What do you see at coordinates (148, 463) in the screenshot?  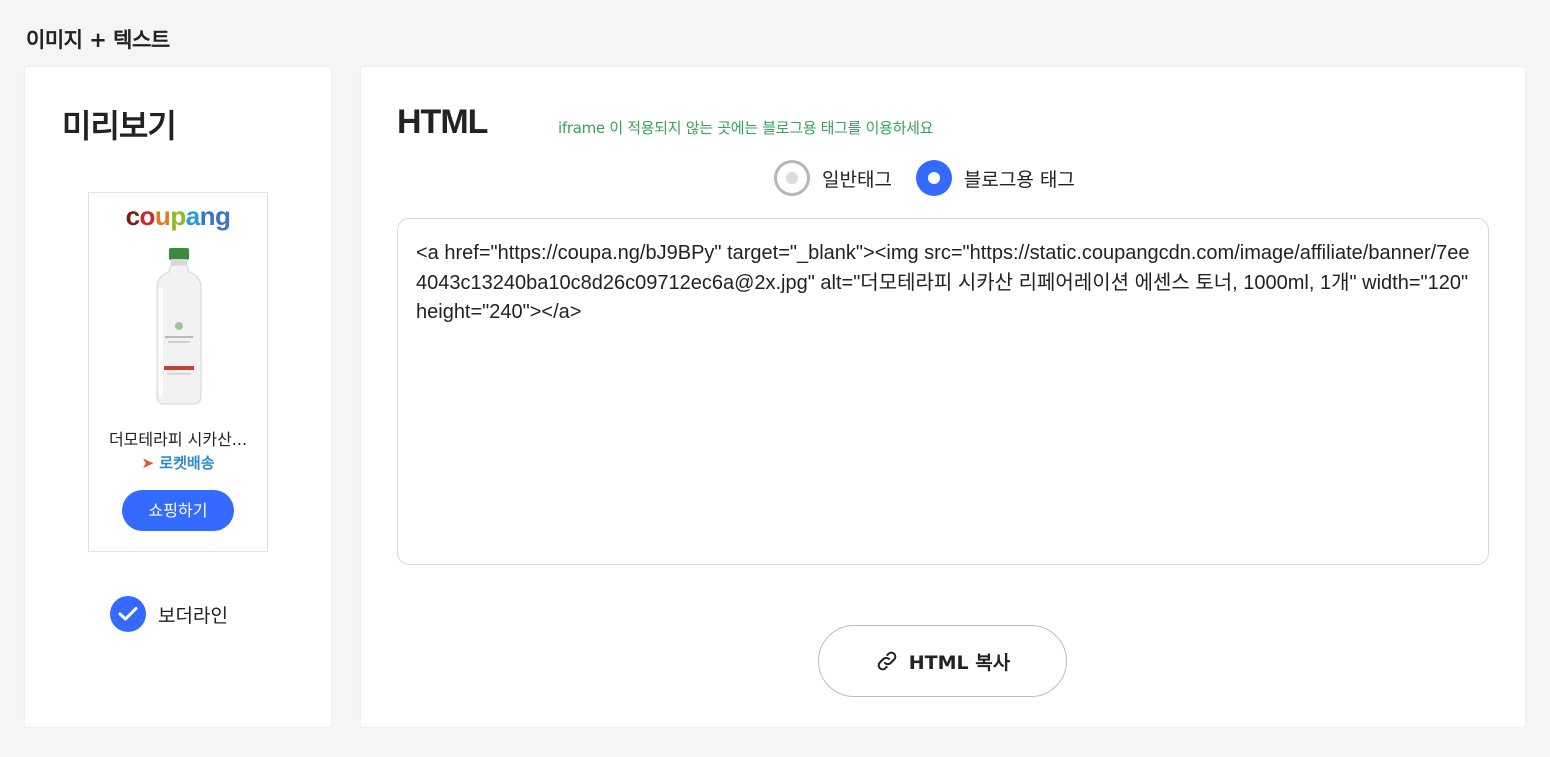 I see `rocket-icon: ➤` at bounding box center [148, 463].